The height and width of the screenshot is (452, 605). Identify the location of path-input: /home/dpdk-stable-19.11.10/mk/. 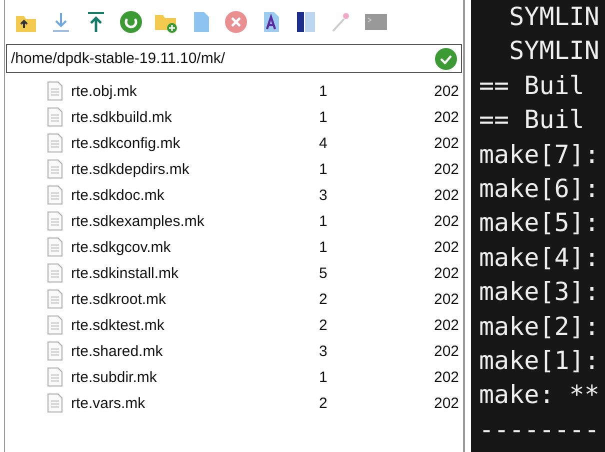
(211, 58).